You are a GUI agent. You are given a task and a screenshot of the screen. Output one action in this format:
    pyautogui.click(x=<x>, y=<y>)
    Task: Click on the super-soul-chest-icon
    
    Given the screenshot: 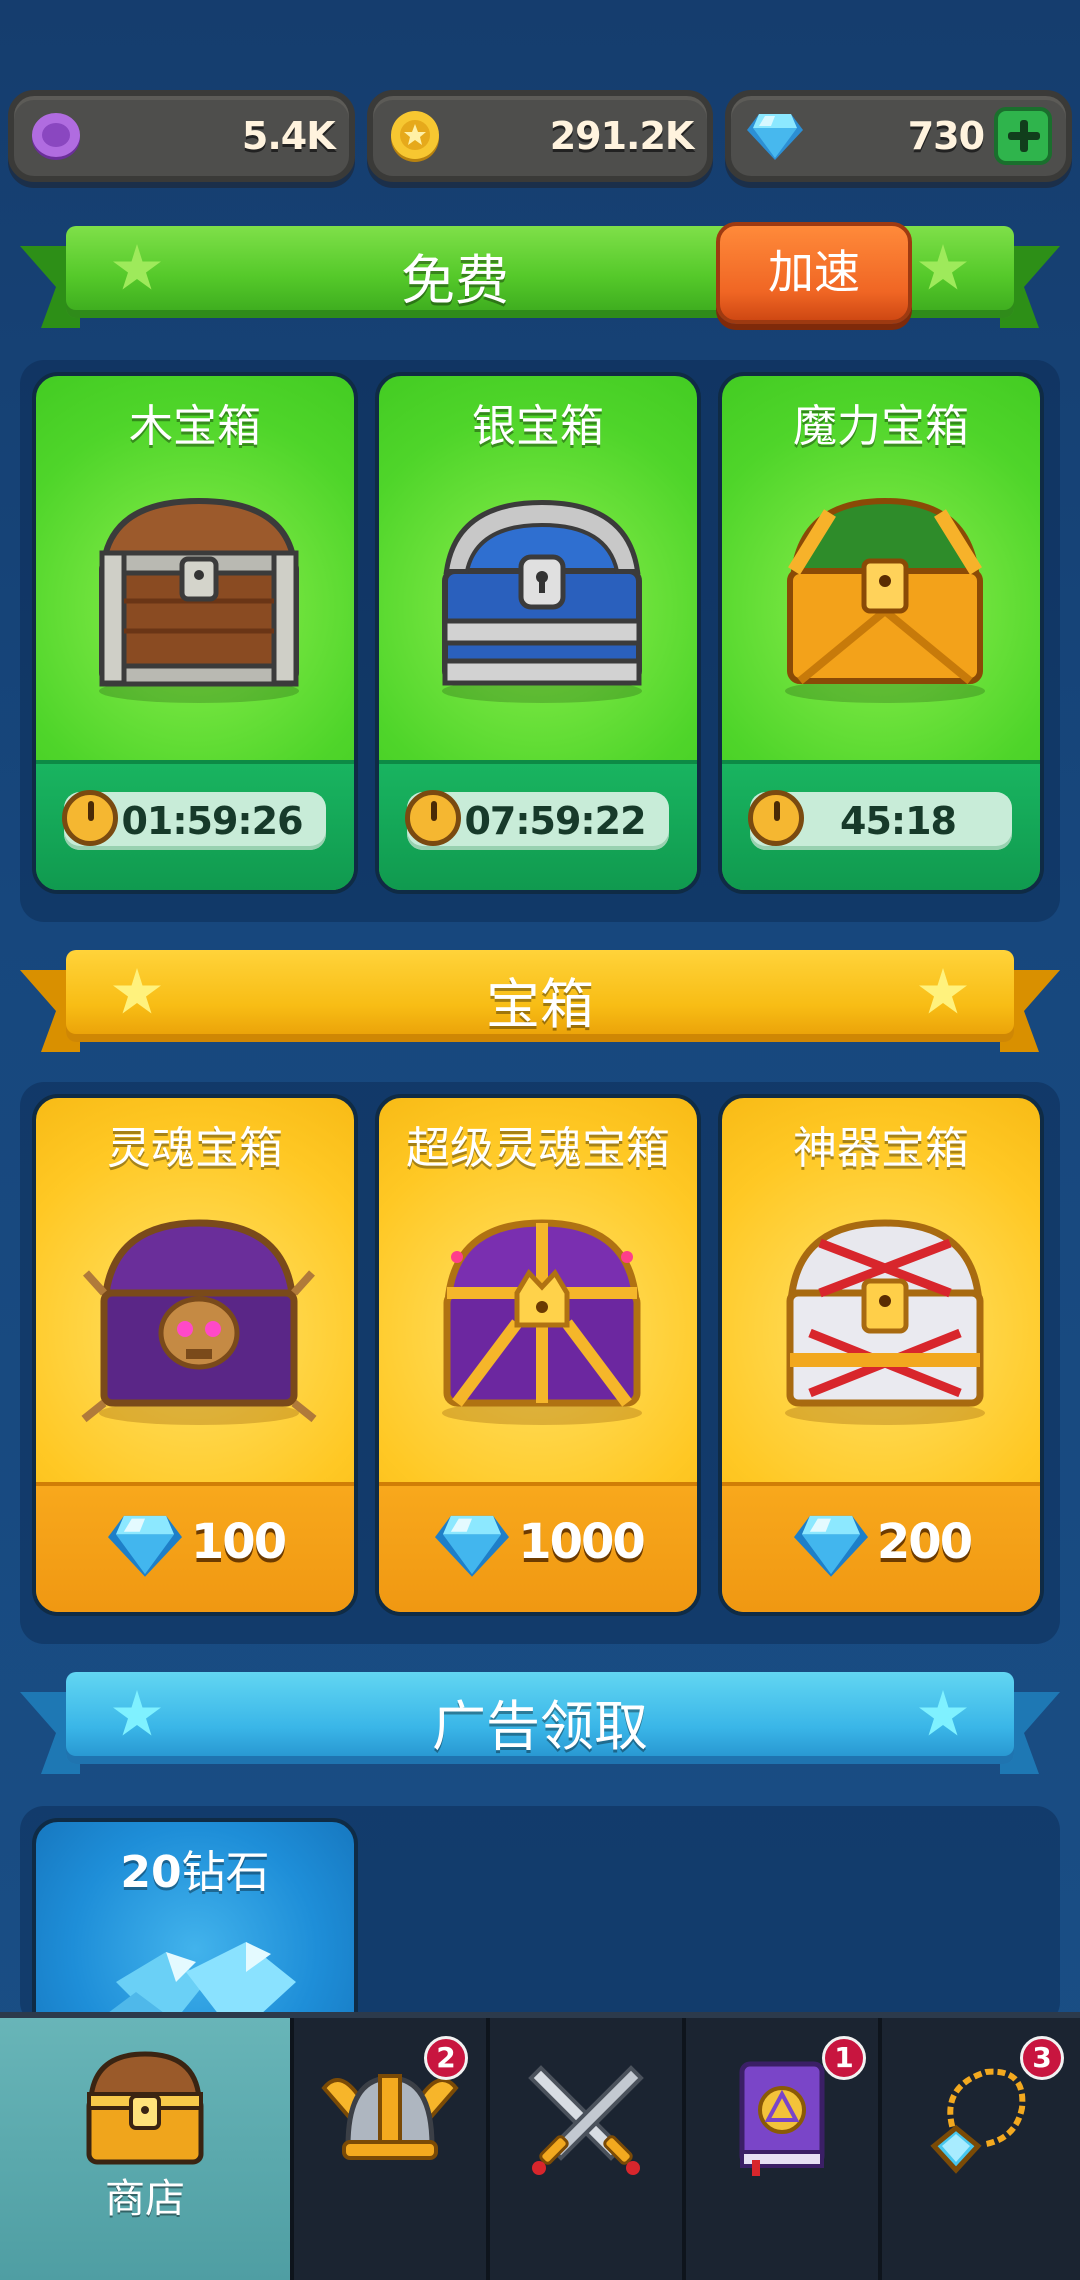 What is the action you would take?
    pyautogui.click(x=542, y=1322)
    